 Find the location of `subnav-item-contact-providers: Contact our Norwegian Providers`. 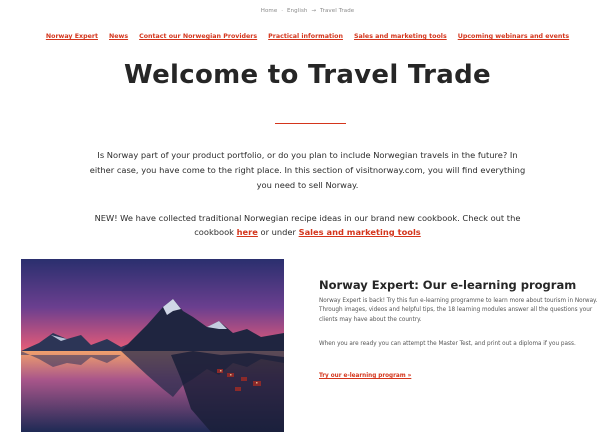

subnav-item-contact-providers: Contact our Norwegian Providers is located at coordinates (198, 36).